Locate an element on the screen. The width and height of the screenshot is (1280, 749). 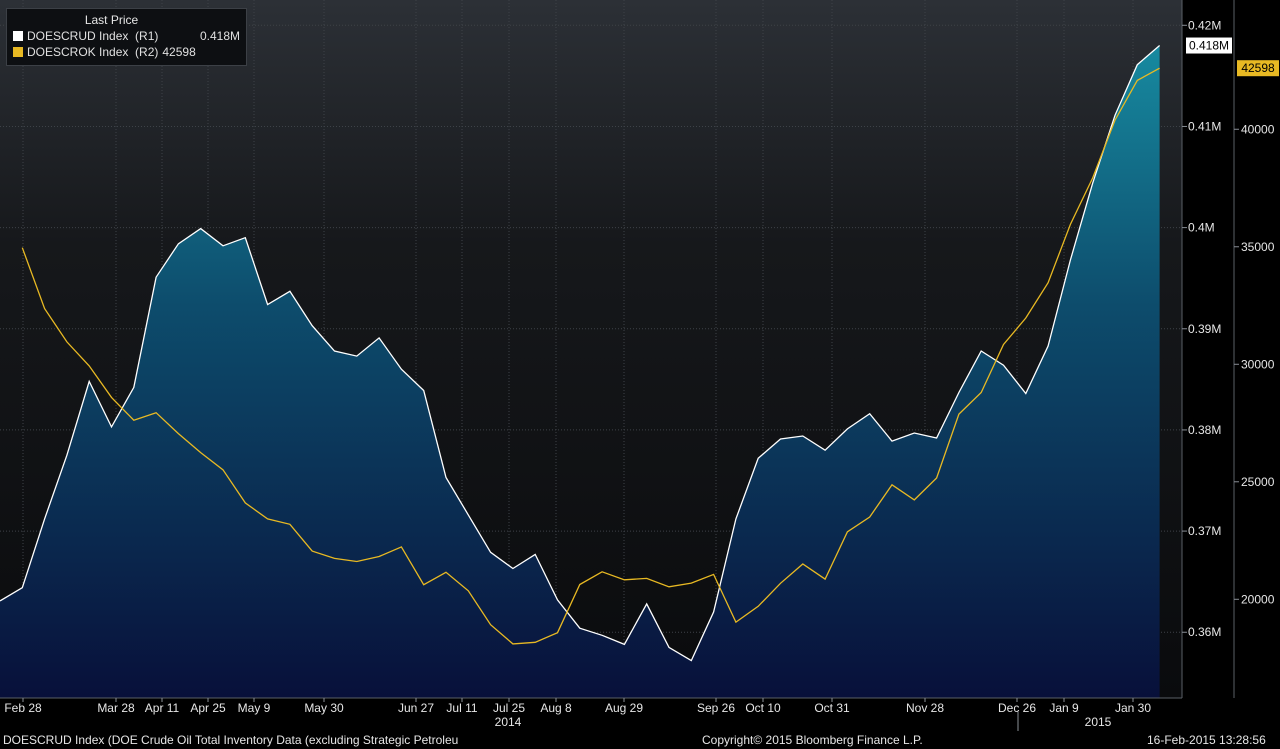
x-tick-label: Jan 9 is located at coordinates (1064, 708).